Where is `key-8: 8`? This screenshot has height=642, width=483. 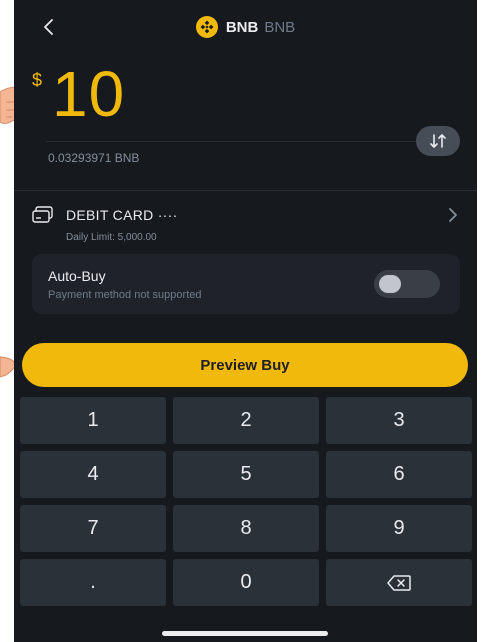 key-8: 8 is located at coordinates (246, 528).